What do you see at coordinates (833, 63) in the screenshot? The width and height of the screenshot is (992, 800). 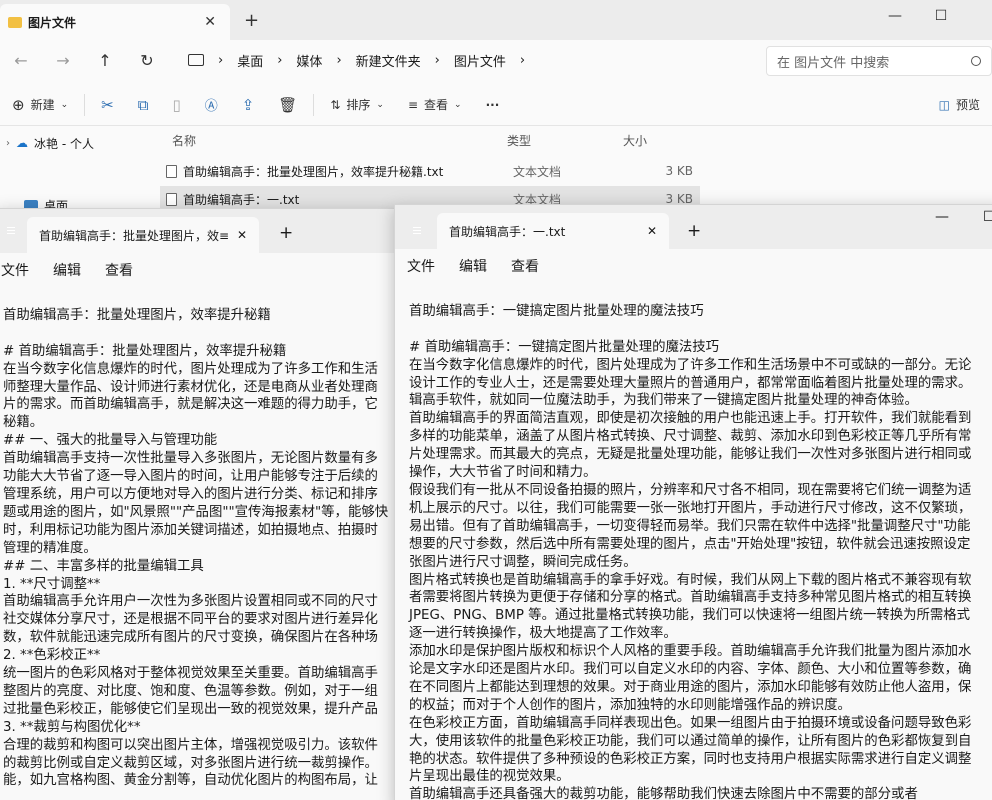 I see `search-placeholder: 在 图片文件 中搜索` at bounding box center [833, 63].